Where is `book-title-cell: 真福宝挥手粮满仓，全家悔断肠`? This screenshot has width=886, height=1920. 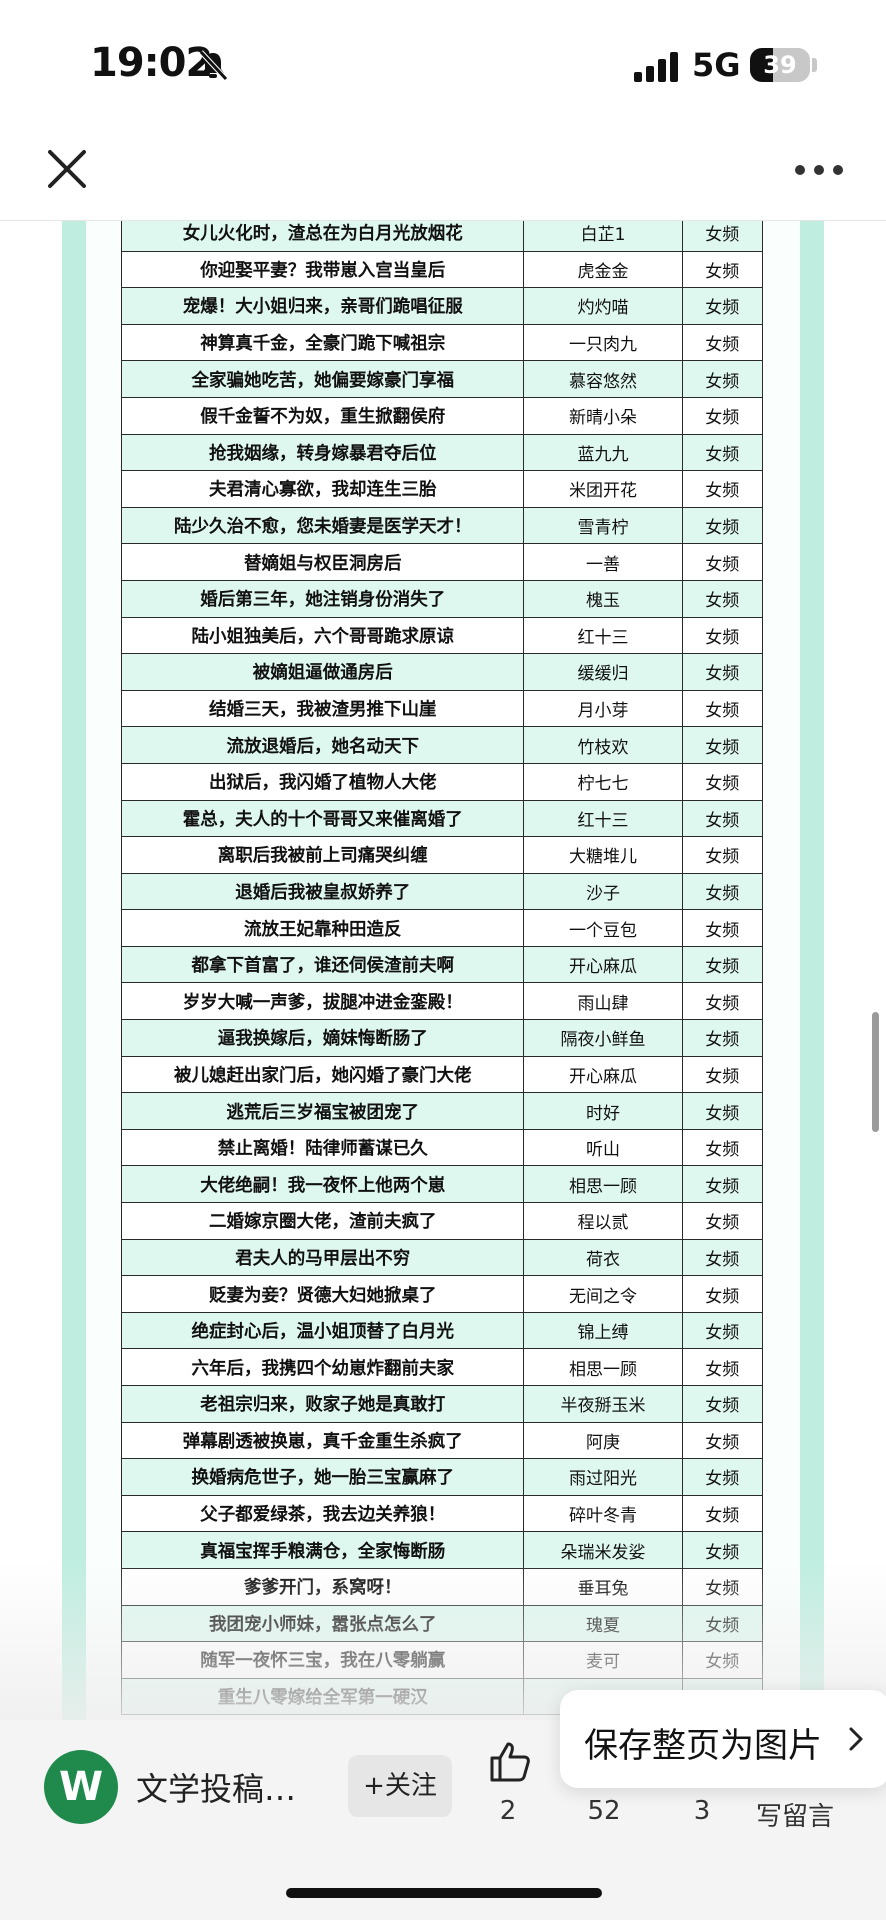
book-title-cell: 真福宝挥手粮满仓，全家悔断肠 is located at coordinates (322, 1550).